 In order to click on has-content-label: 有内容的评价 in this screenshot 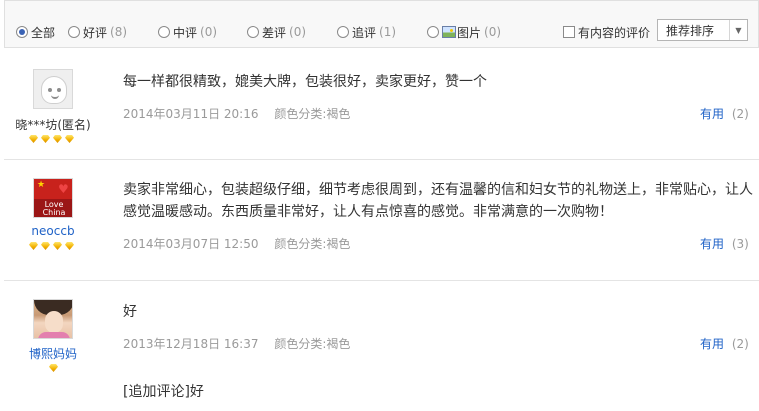, I will do `click(614, 32)`.